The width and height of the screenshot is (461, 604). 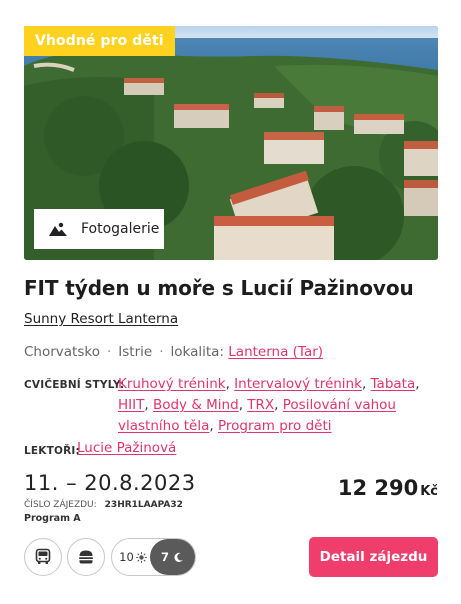 What do you see at coordinates (164, 557) in the screenshot?
I see `nights-value: 7` at bounding box center [164, 557].